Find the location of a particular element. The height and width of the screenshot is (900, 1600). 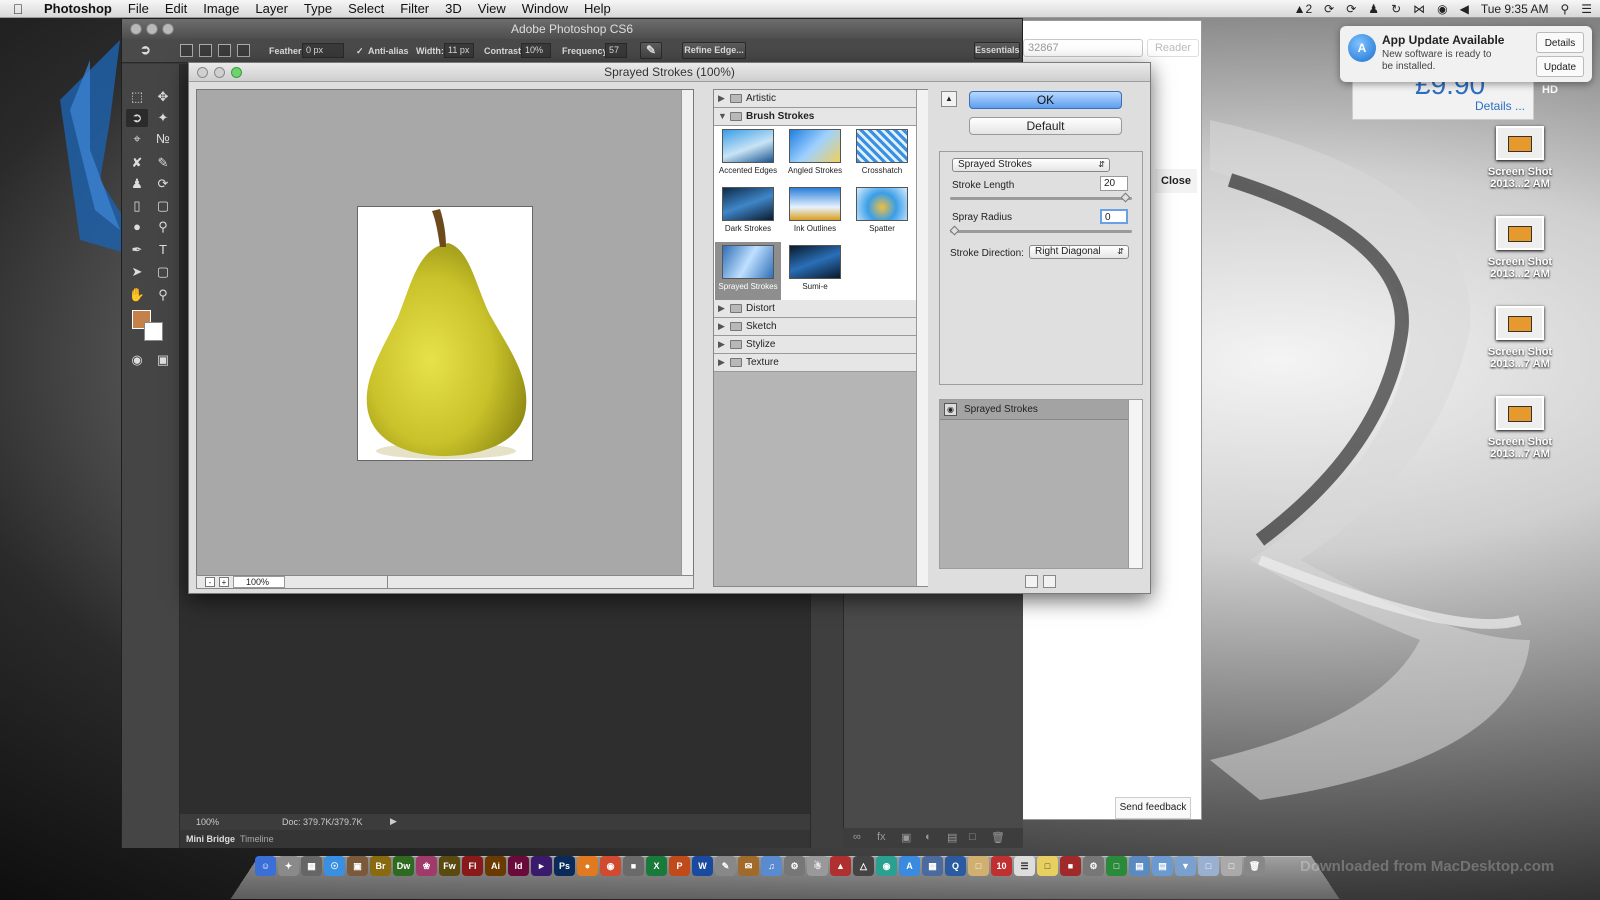

agent-icon: ♟ is located at coordinates (1373, 9).